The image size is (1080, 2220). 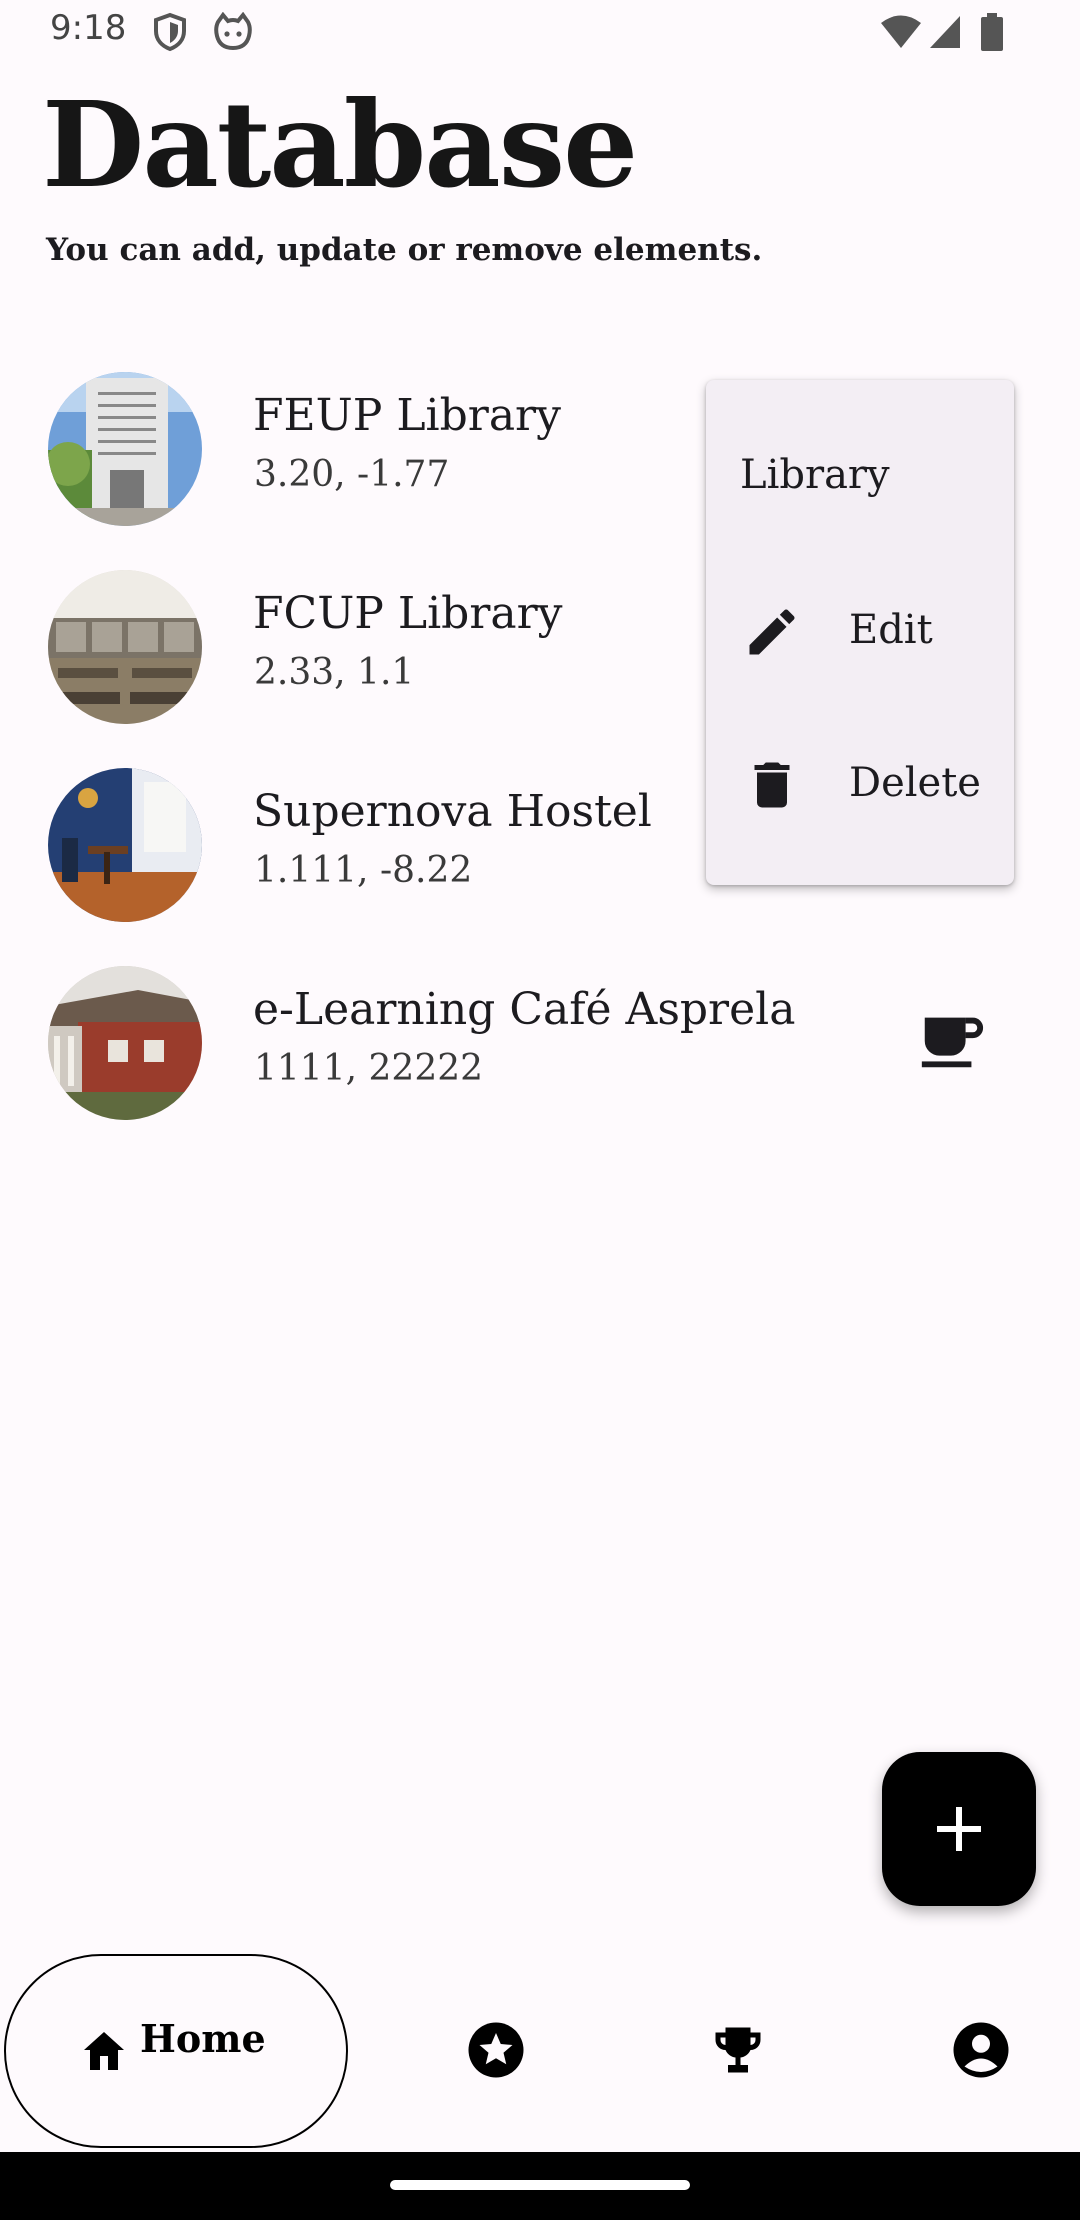 What do you see at coordinates (540, 1041) in the screenshot?
I see `list-item: e-Learning Café Asprela 1111, 22222` at bounding box center [540, 1041].